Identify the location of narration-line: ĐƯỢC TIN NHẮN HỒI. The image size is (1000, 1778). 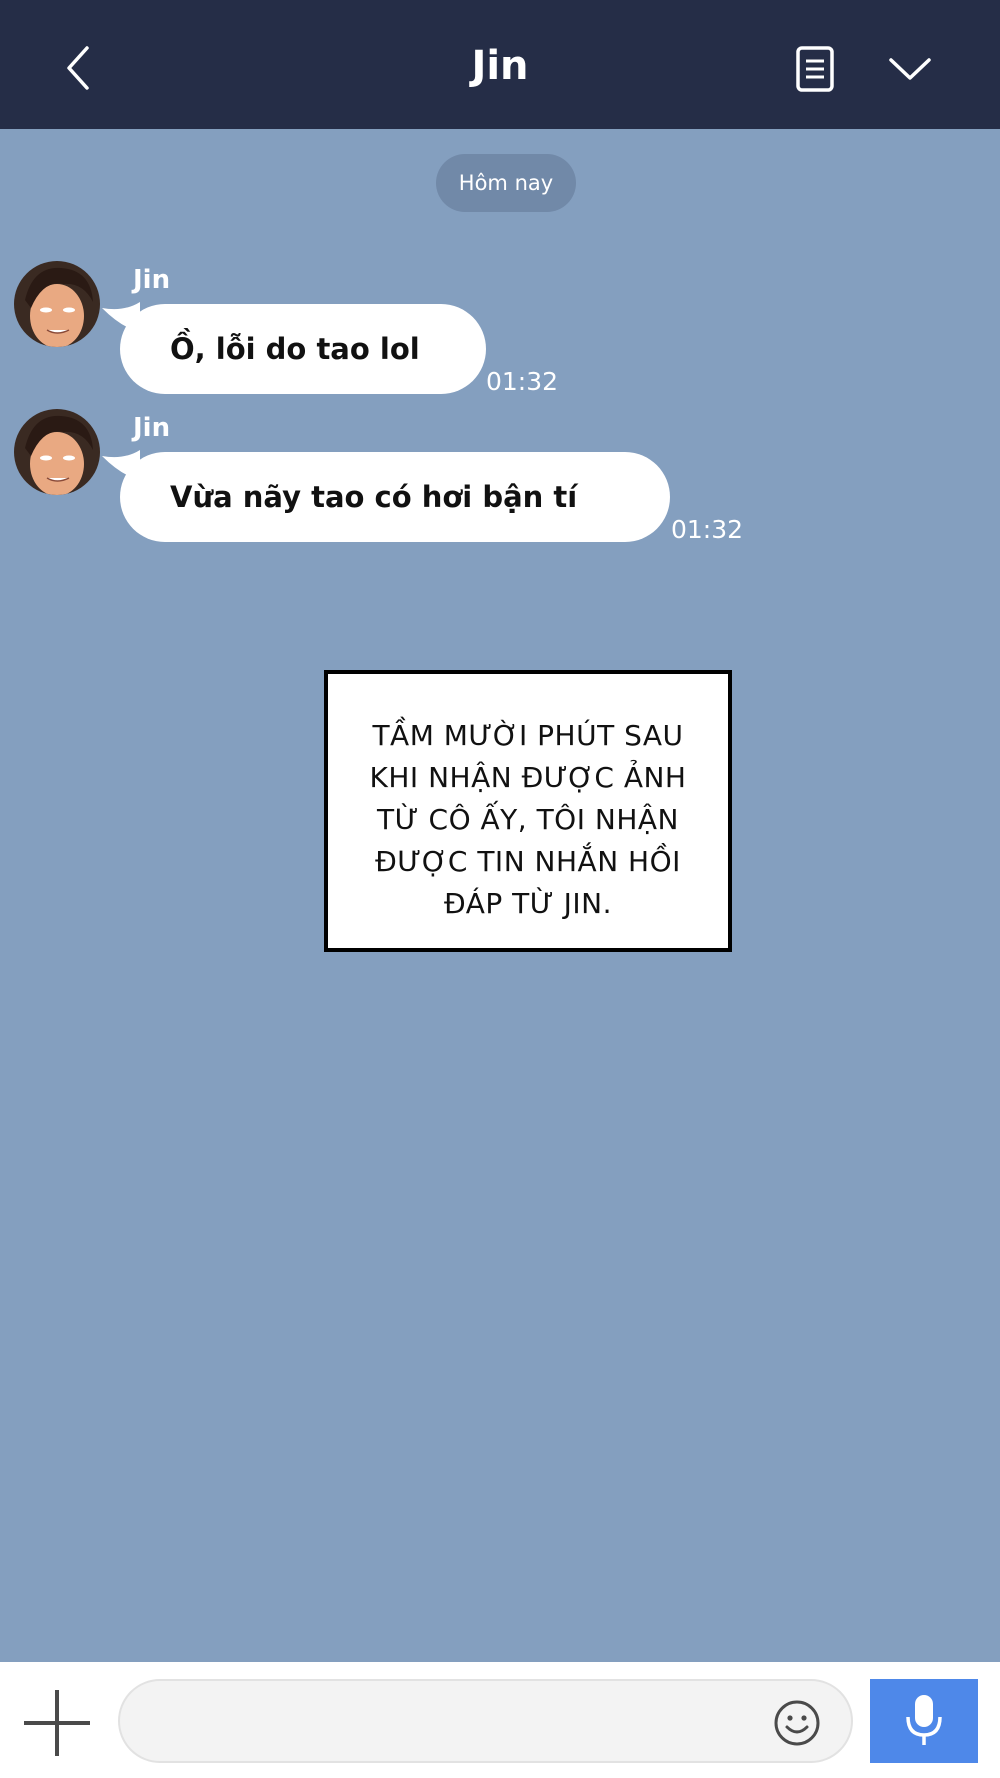
(528, 861).